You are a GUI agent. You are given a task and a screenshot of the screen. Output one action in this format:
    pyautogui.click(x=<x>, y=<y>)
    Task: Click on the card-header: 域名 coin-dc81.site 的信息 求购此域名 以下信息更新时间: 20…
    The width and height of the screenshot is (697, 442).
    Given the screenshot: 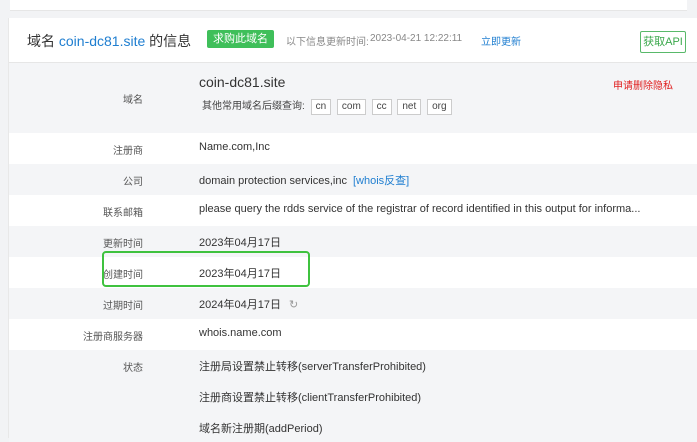 What is the action you would take?
    pyautogui.click(x=353, y=40)
    